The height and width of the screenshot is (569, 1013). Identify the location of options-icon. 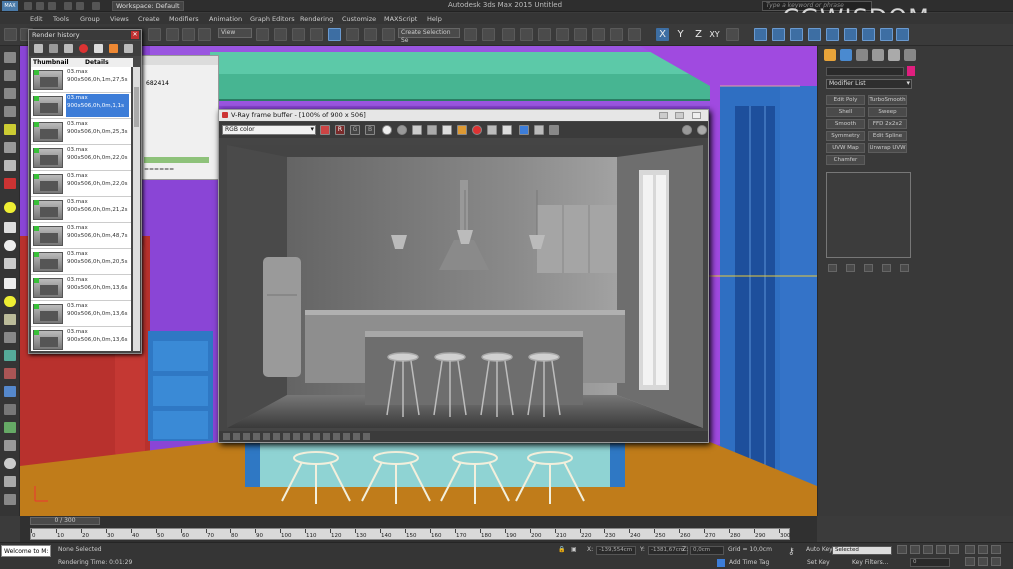
(128, 48).